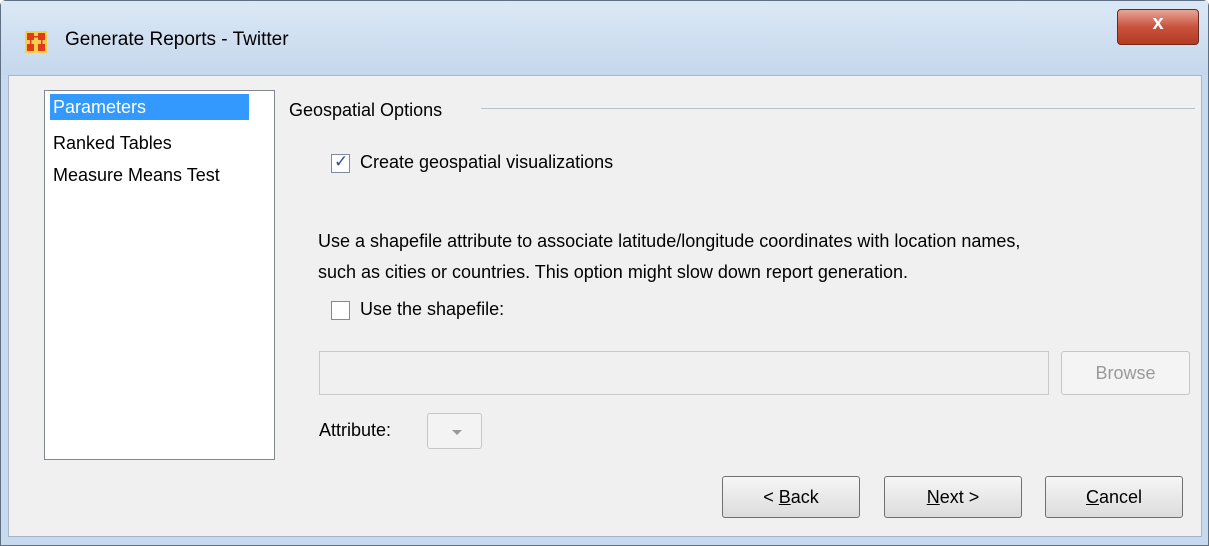 The image size is (1209, 546). What do you see at coordinates (959, 497) in the screenshot?
I see `next-rest: ext >` at bounding box center [959, 497].